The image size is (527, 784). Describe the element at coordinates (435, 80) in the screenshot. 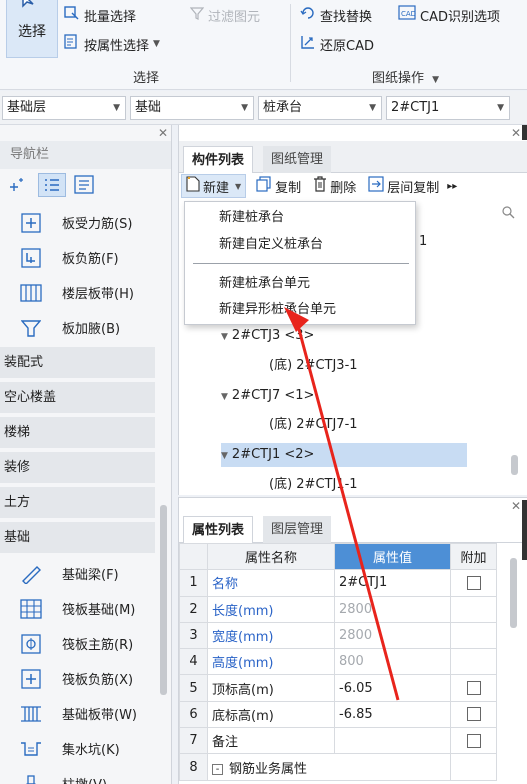

I see `chevron-down-icon: ▼` at that location.